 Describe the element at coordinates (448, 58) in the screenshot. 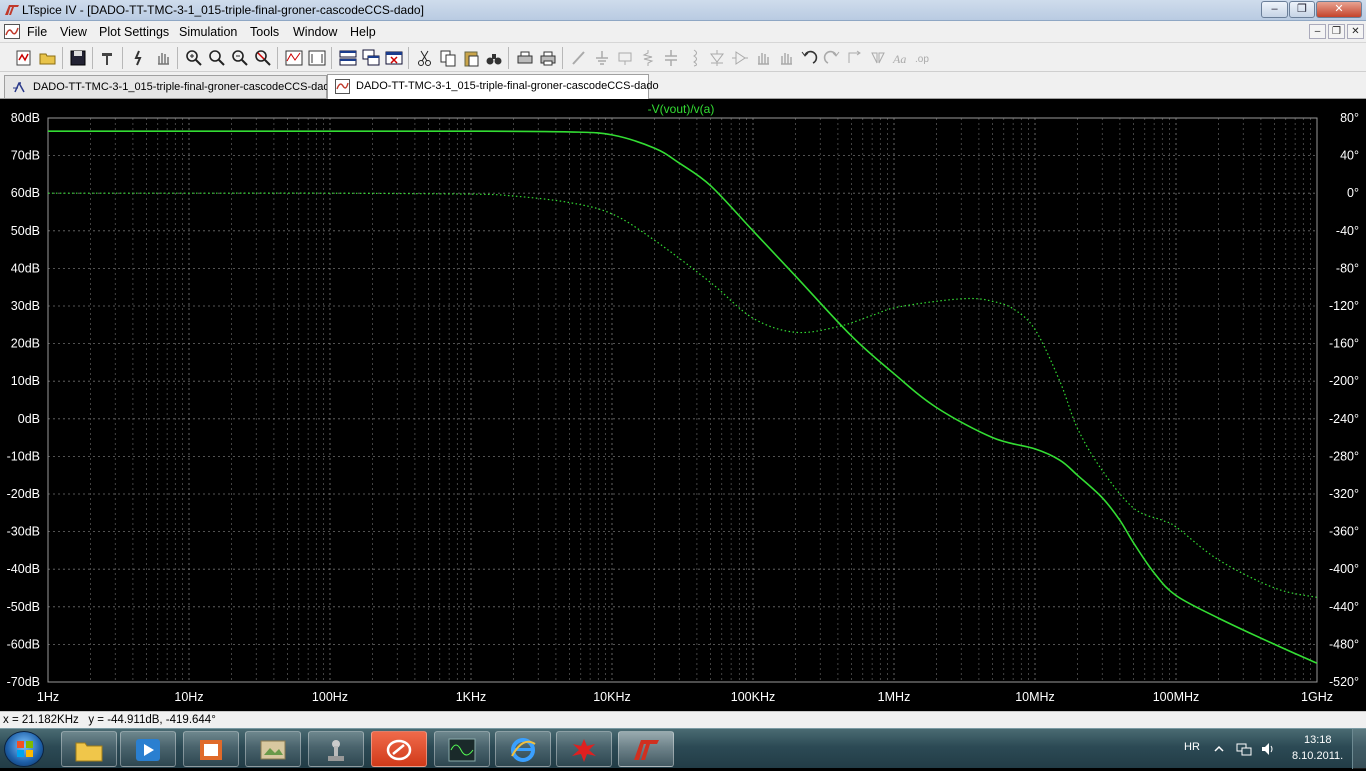

I see `copy-icon` at that location.